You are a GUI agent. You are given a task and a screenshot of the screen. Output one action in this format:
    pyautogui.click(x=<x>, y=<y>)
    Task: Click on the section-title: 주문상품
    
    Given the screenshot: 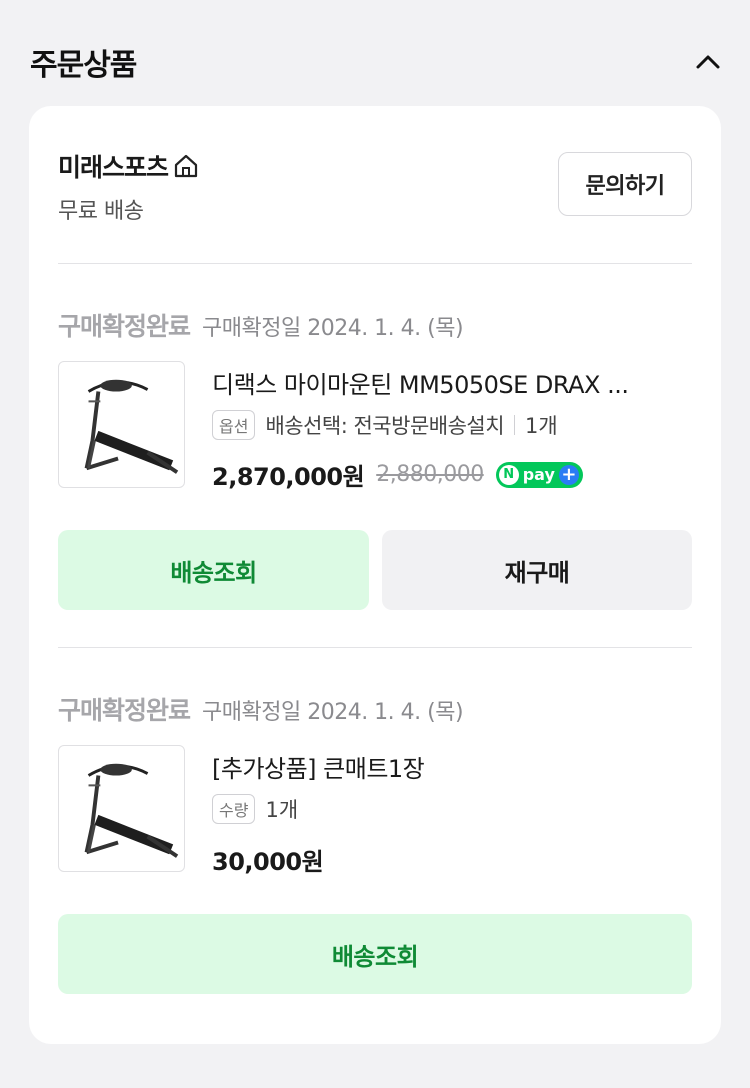 What is the action you would take?
    pyautogui.click(x=83, y=65)
    